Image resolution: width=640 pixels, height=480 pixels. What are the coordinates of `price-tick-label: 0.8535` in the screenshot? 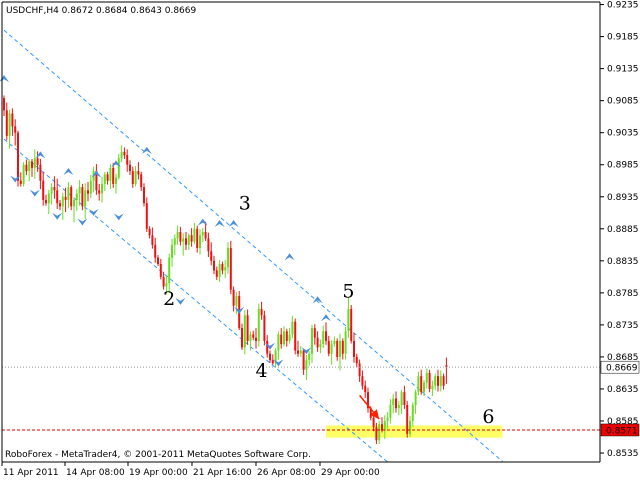 It's located at (623, 454).